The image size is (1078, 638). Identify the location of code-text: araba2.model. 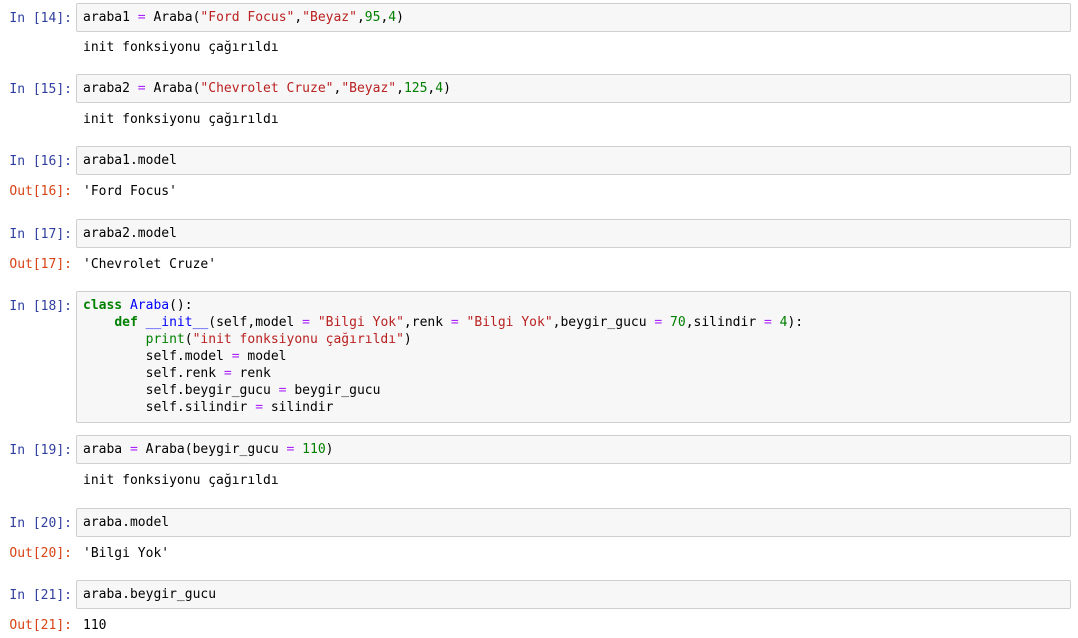
(130, 233).